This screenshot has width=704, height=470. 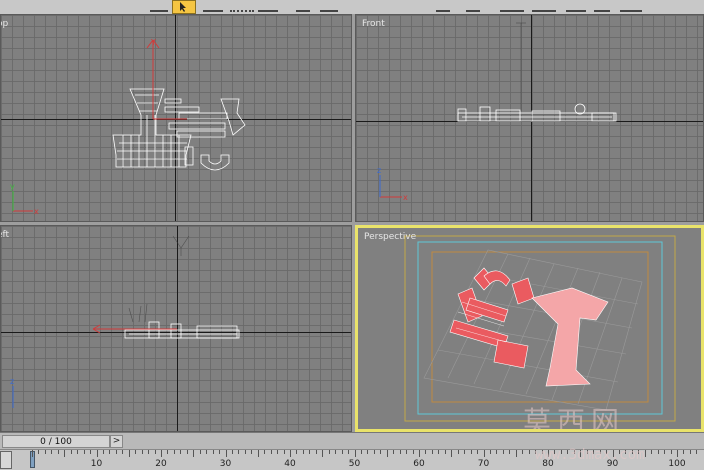 I want to click on main-toolbar, so click(x=352, y=7).